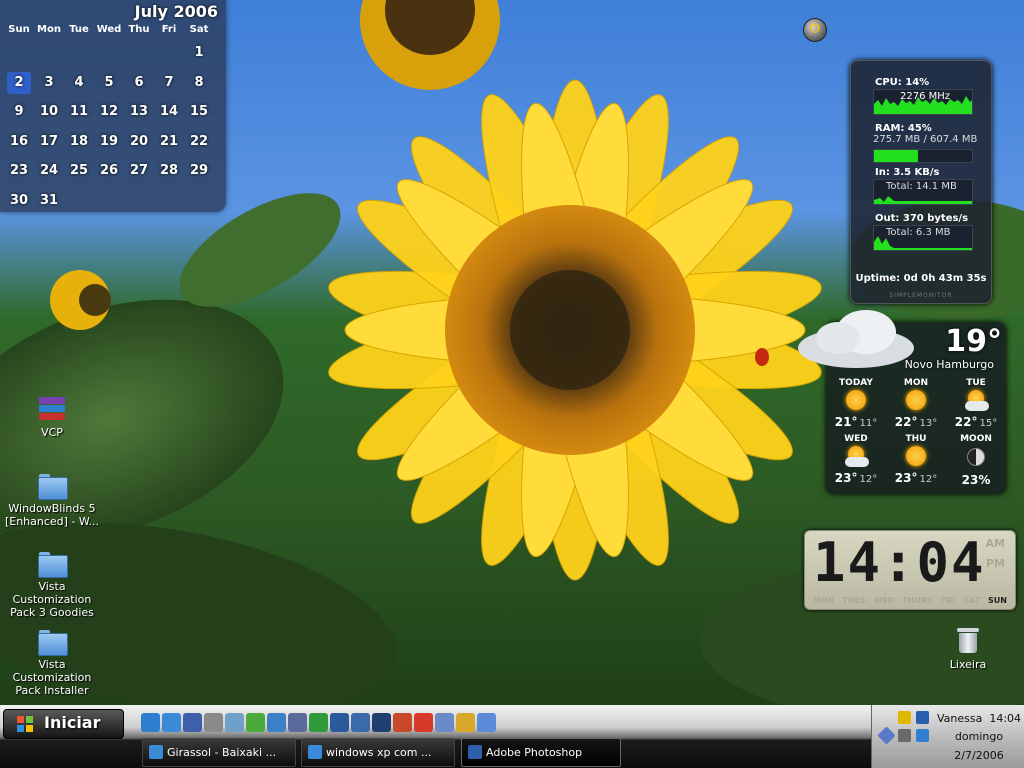  Describe the element at coordinates (486, 722) in the screenshot. I see `settings-icon` at that location.